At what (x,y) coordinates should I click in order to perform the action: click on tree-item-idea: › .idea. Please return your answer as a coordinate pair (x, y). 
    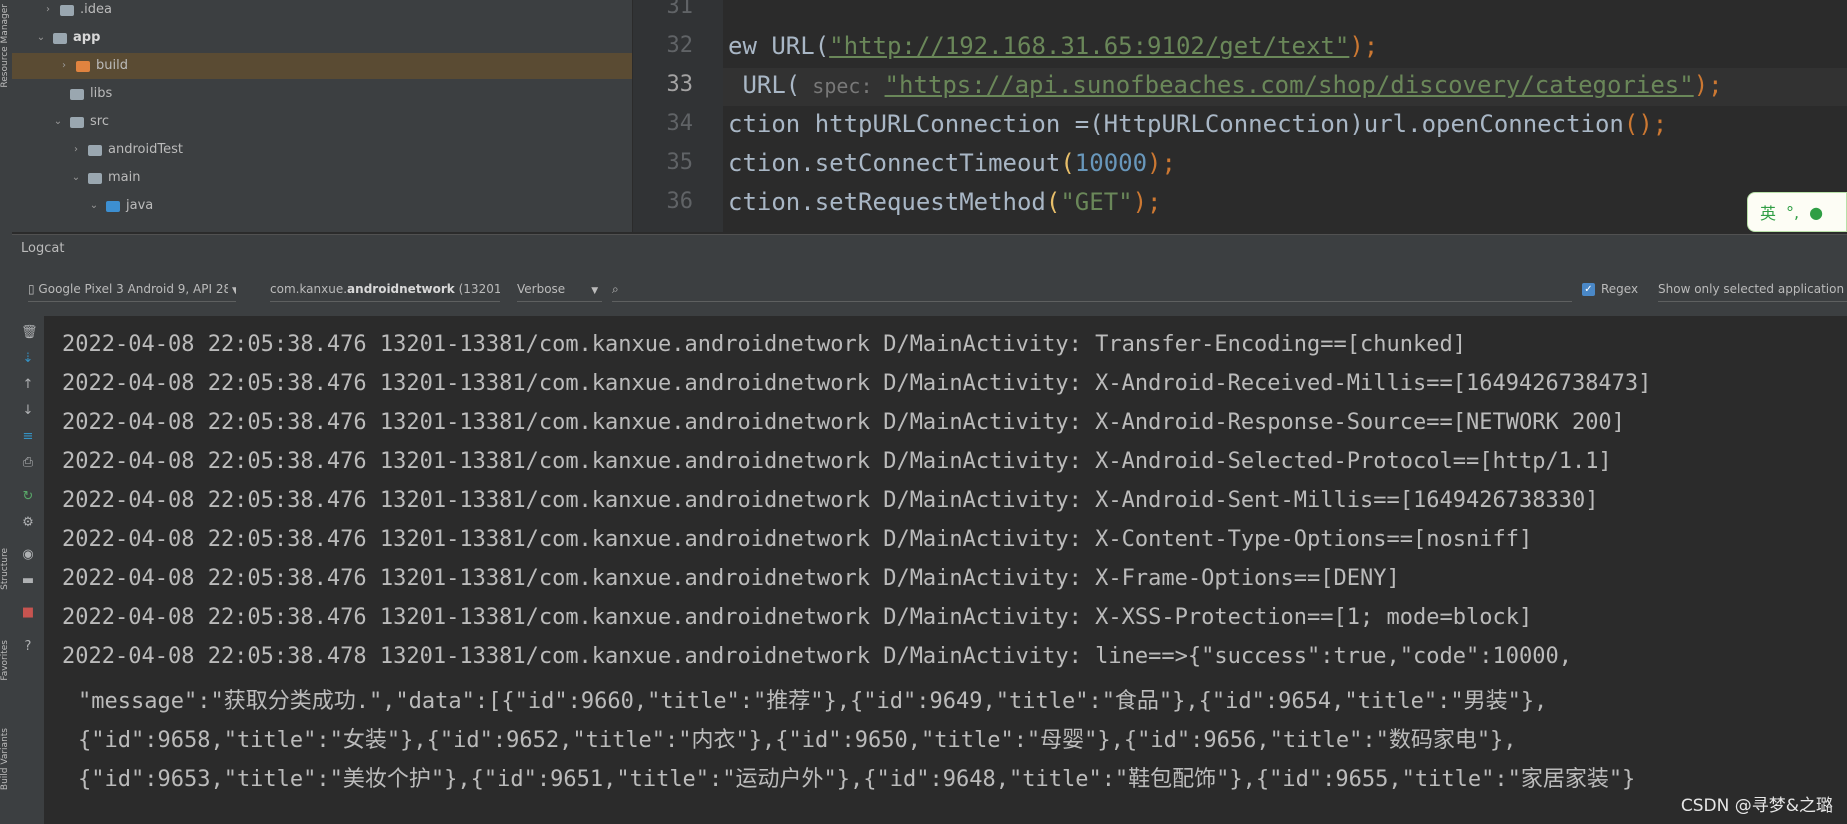
    Looking at the image, I should click on (77, 11).